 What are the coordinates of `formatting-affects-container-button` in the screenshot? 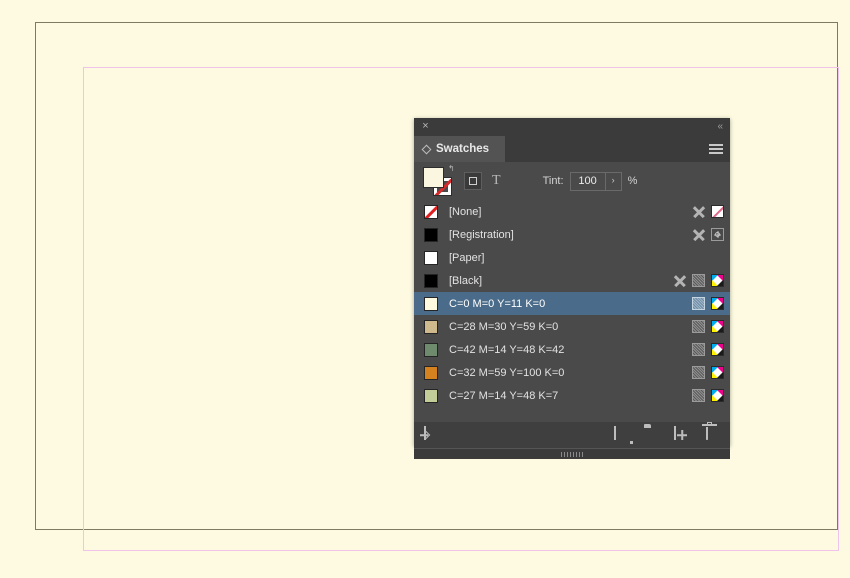 It's located at (473, 181).